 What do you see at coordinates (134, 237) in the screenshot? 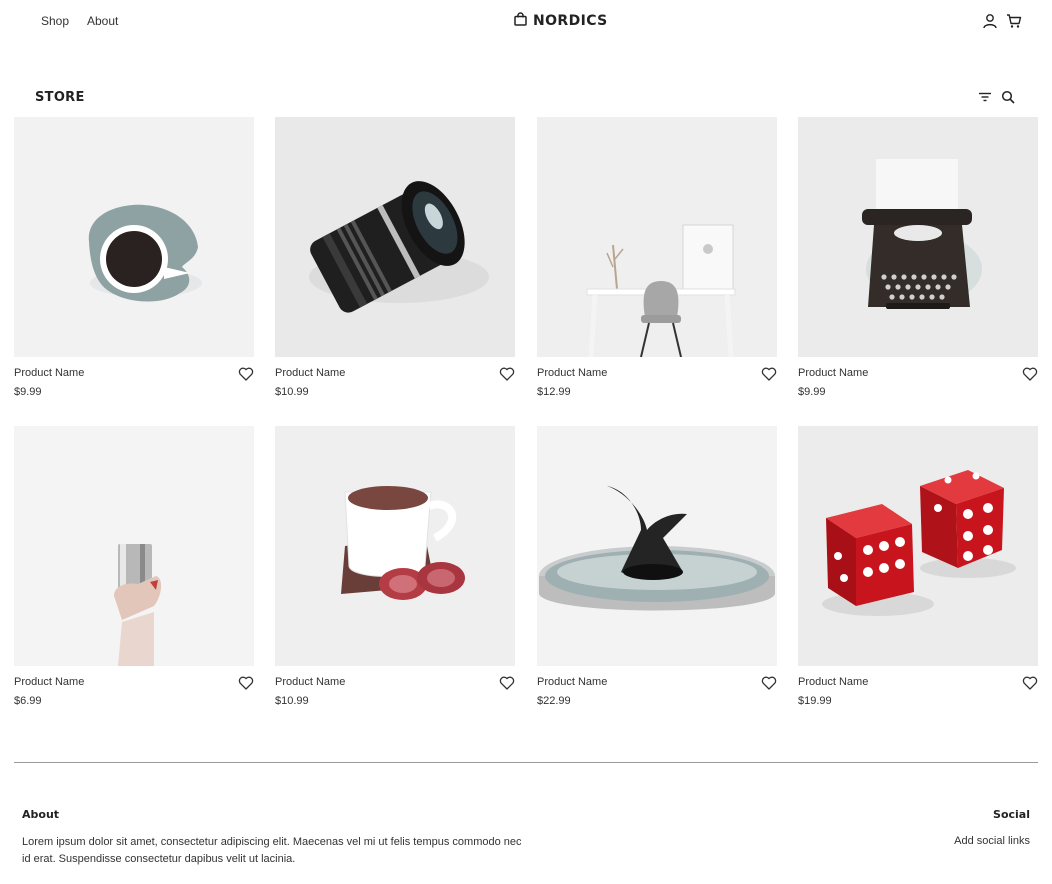
I see `product-image-coffee-cup` at bounding box center [134, 237].